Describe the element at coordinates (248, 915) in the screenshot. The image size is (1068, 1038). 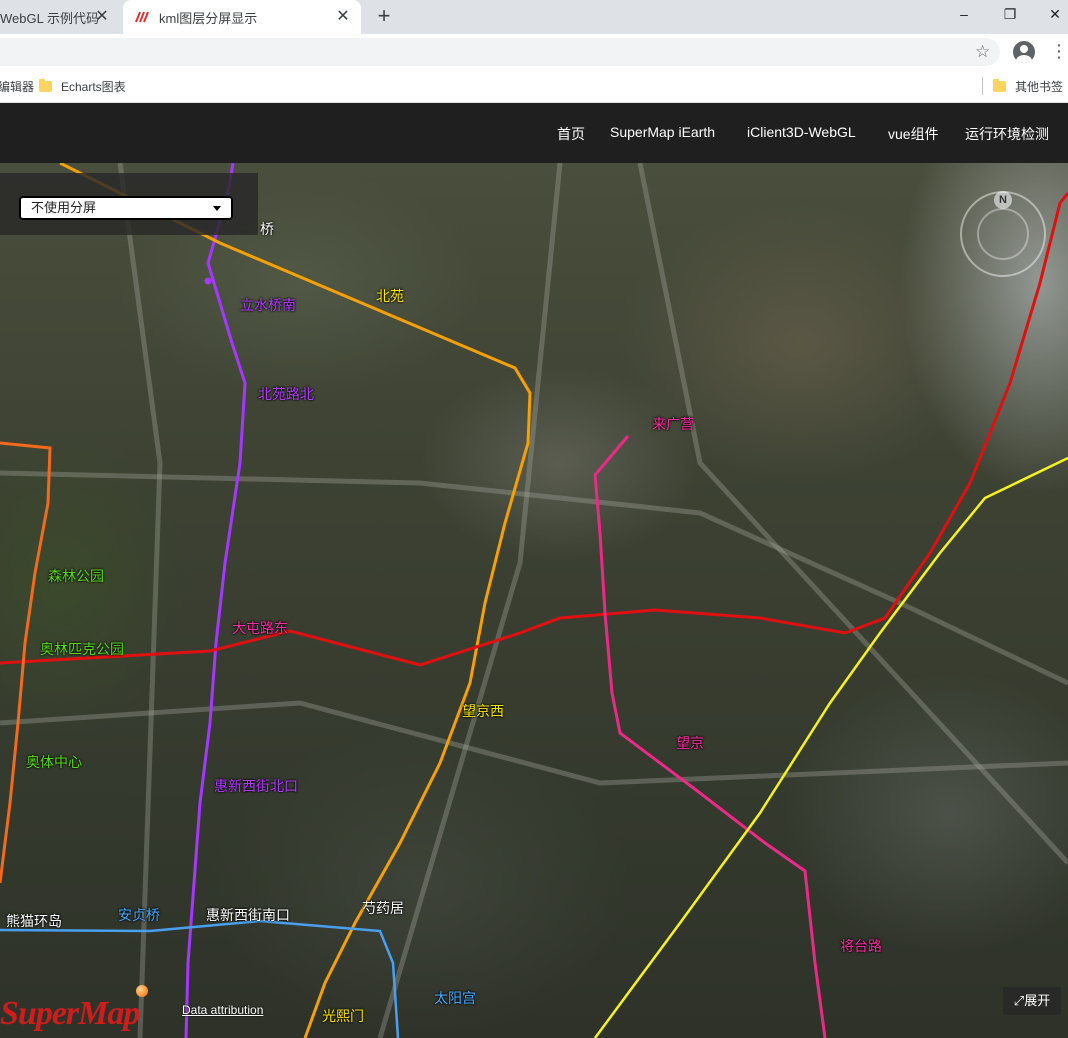
I see `map-label: 惠新西街南口` at that location.